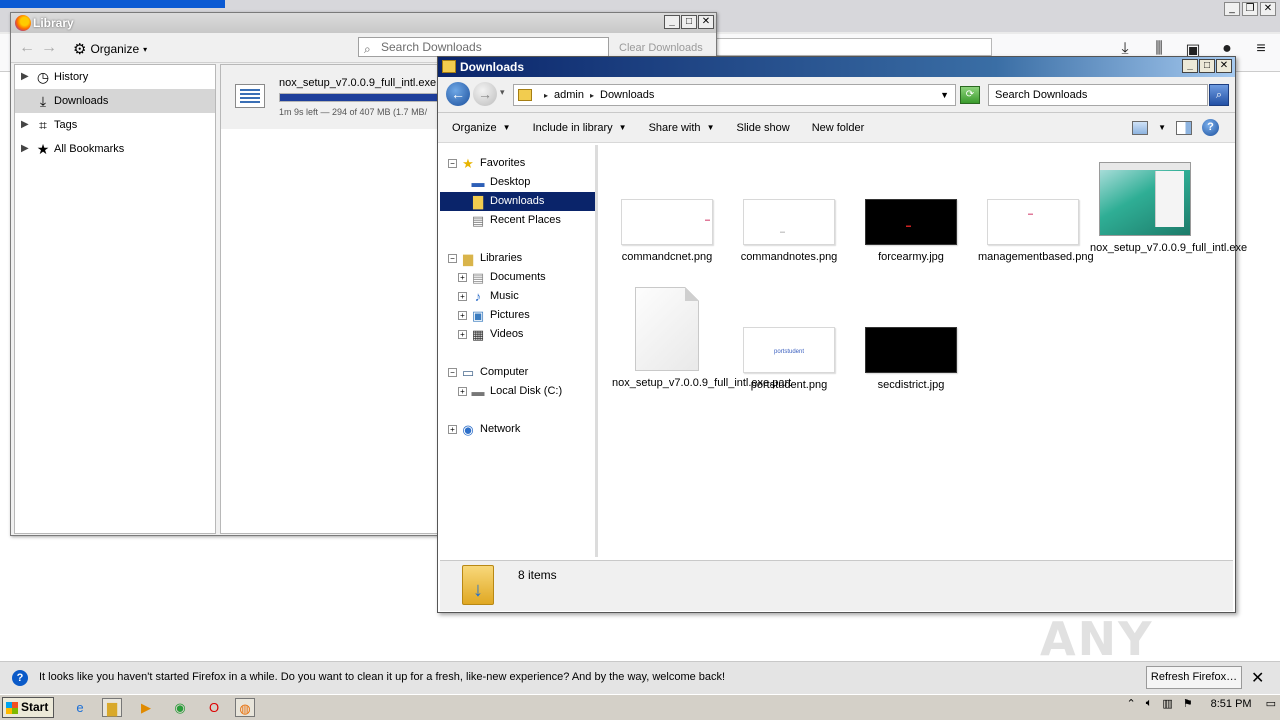  What do you see at coordinates (458, 94) in the screenshot?
I see `back-button: ←` at bounding box center [458, 94].